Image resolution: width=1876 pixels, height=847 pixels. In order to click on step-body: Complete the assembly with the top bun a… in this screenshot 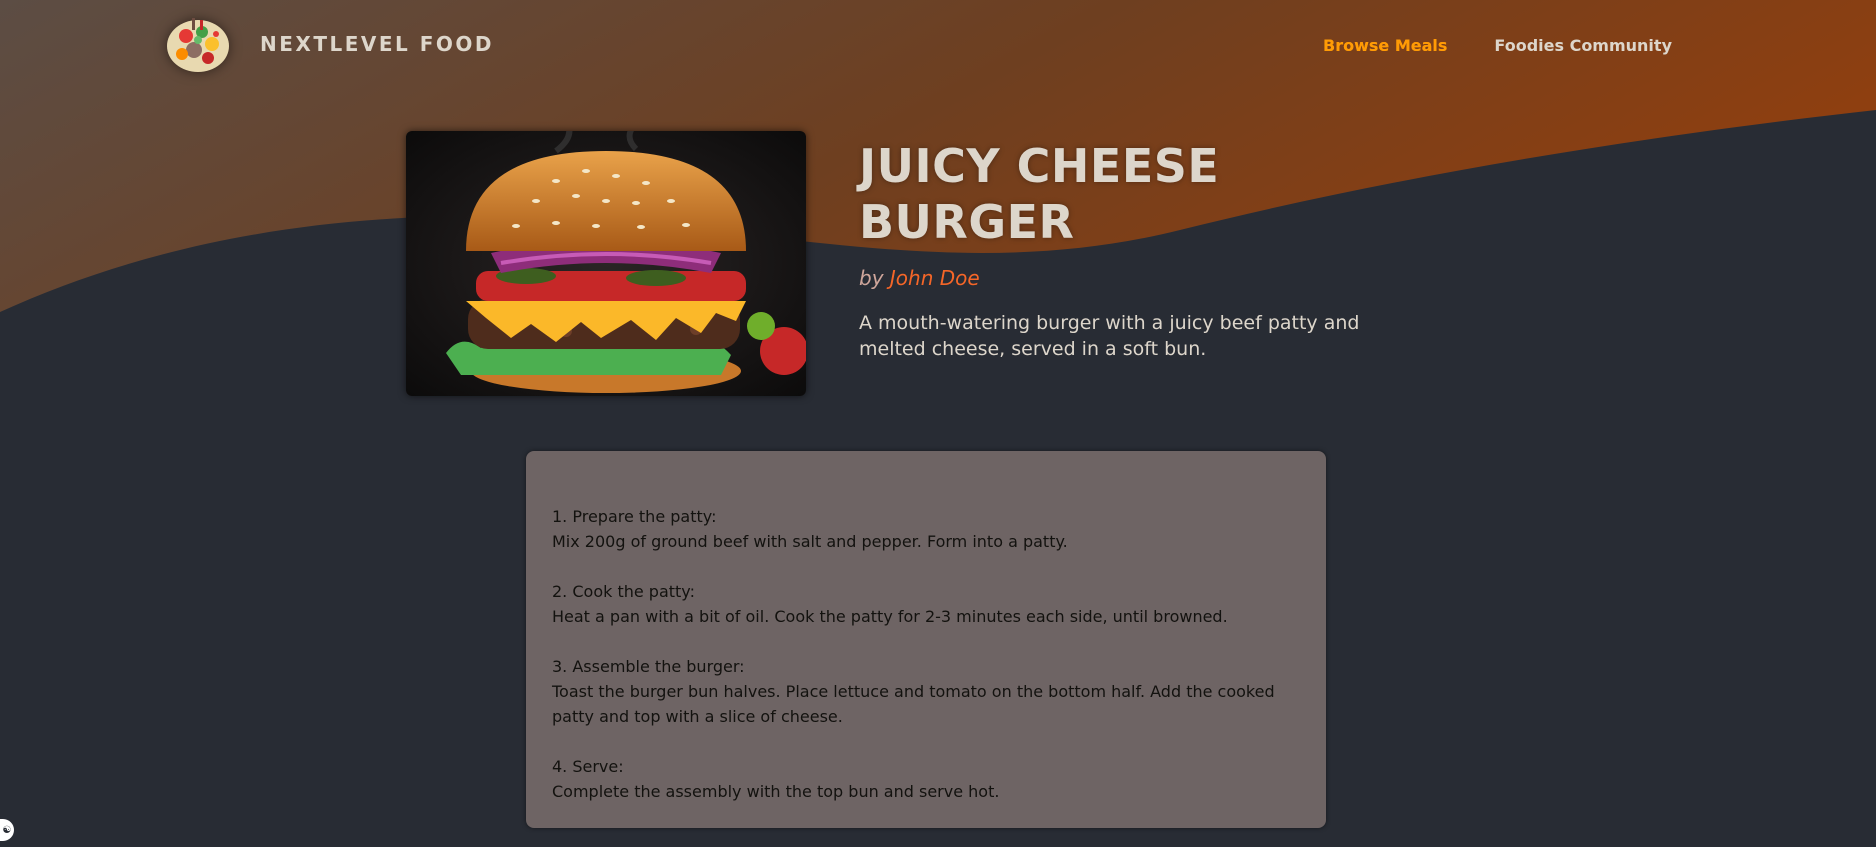, I will do `click(776, 791)`.